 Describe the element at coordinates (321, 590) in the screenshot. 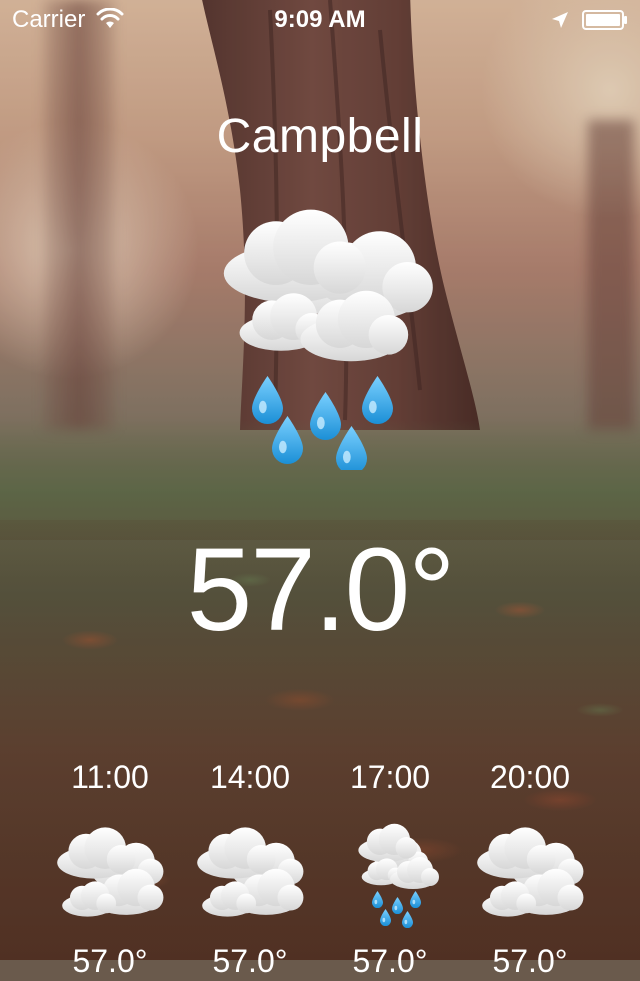

I see `current-temperature: 57.0°` at that location.